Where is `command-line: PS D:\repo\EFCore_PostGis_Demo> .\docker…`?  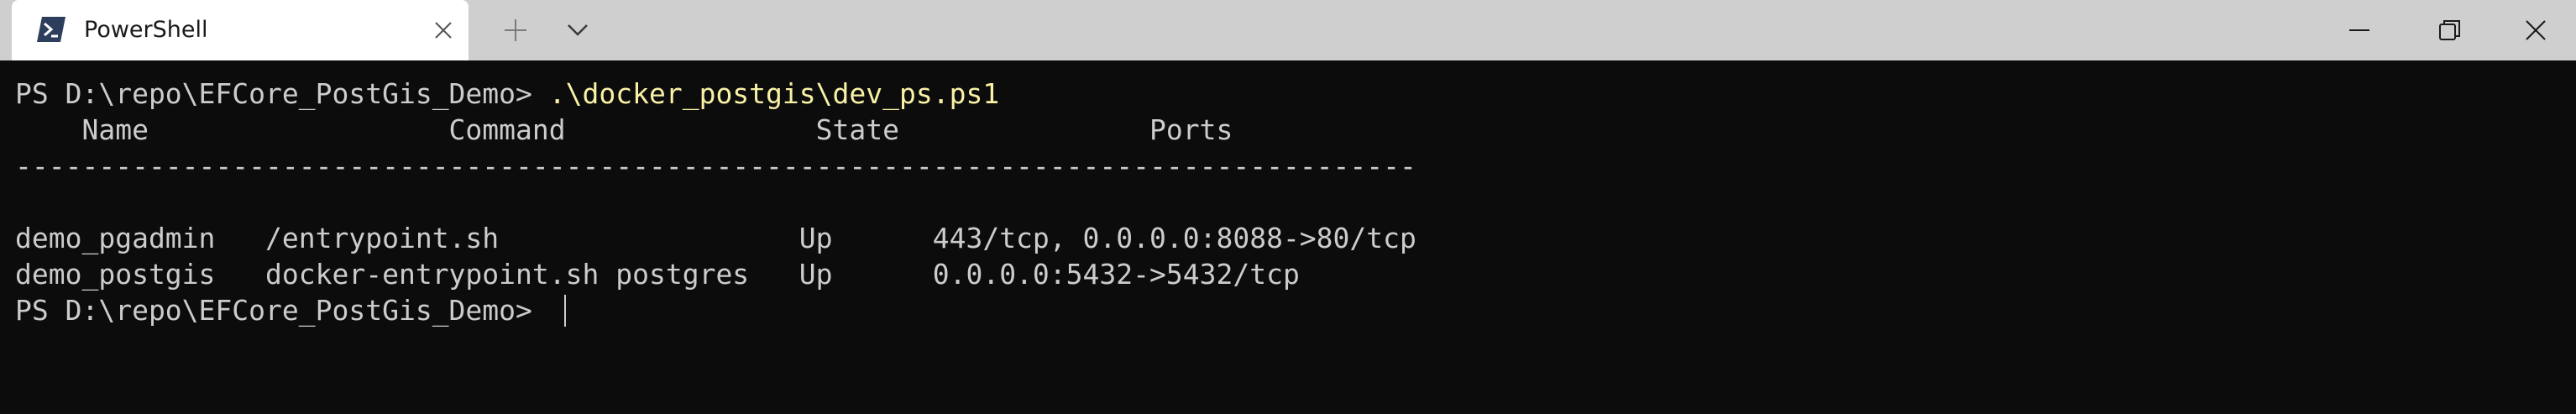 command-line: PS D:\repo\EFCore_PostGis_Demo> .\docker… is located at coordinates (1296, 94).